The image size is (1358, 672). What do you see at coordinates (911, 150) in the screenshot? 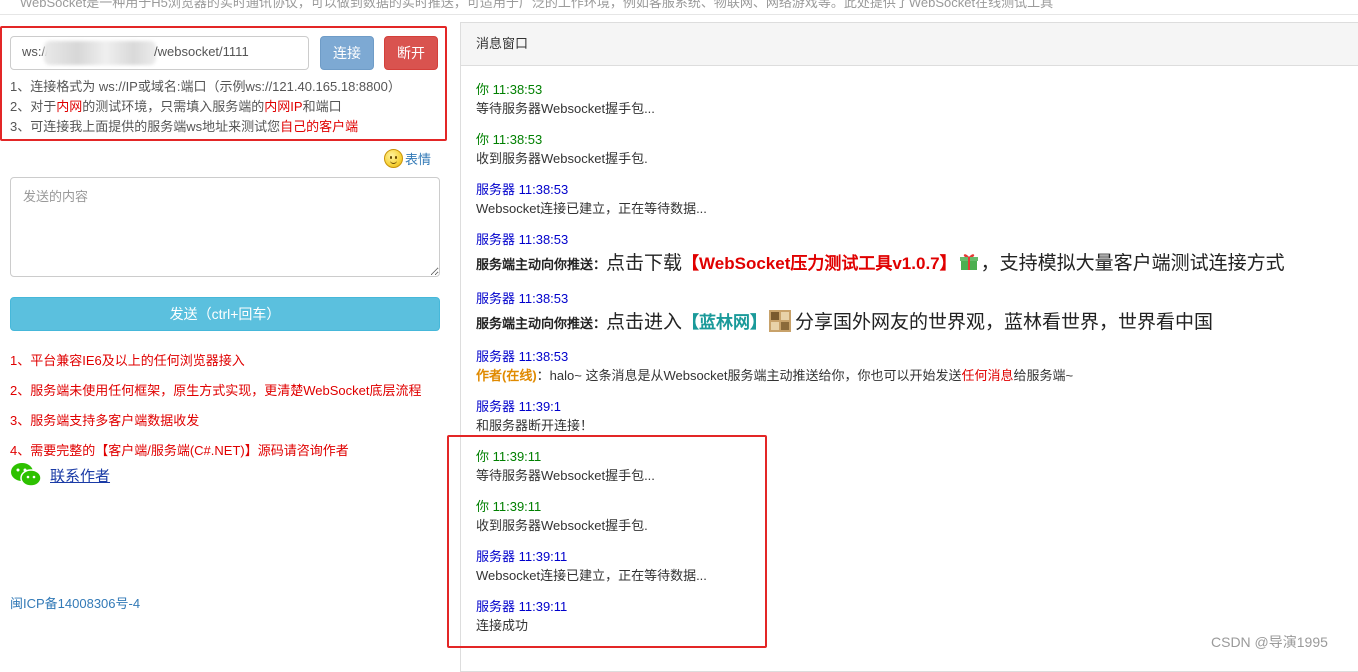
I see `log-entry: 你 11:38:53 收到服务器Websocket握手包.` at bounding box center [911, 150].